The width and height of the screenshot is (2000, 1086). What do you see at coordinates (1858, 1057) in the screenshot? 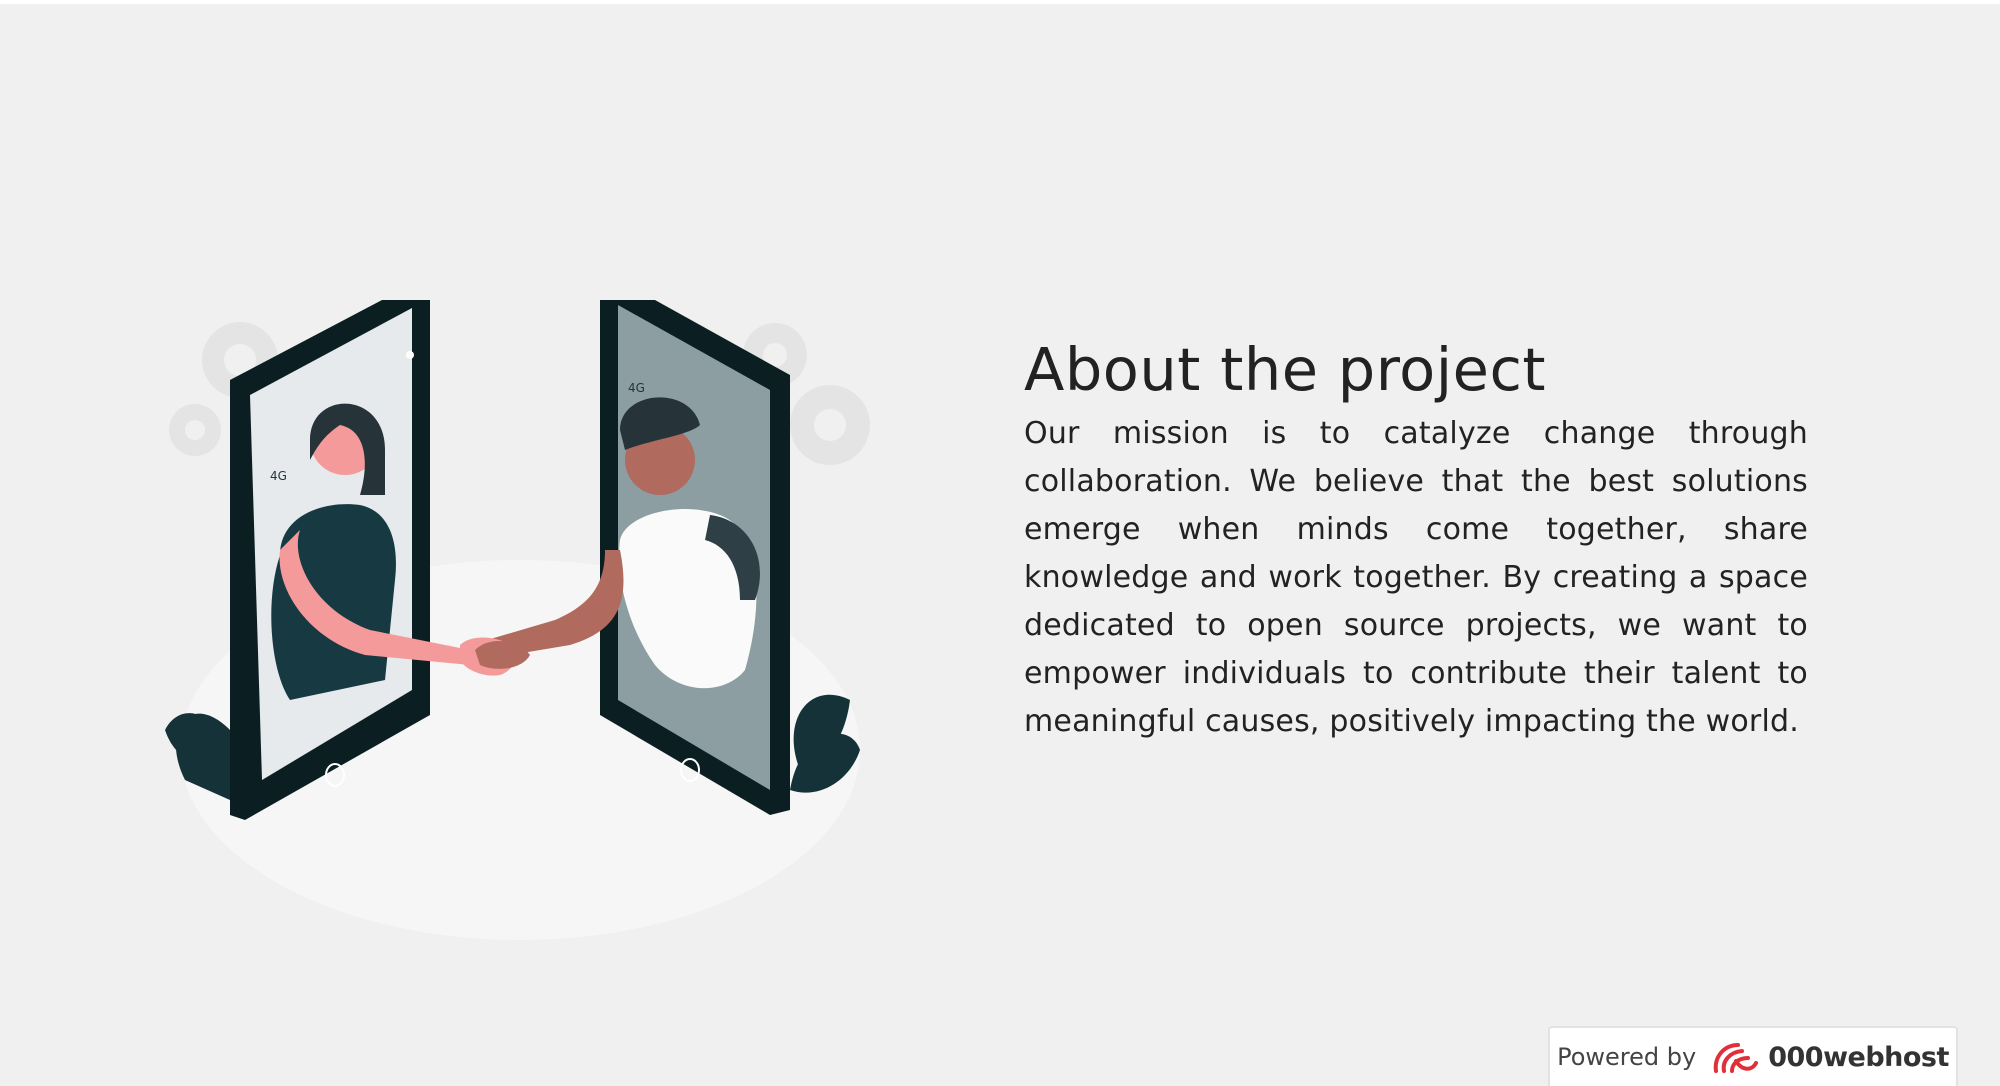
I see `brand-name: 000webhost` at bounding box center [1858, 1057].